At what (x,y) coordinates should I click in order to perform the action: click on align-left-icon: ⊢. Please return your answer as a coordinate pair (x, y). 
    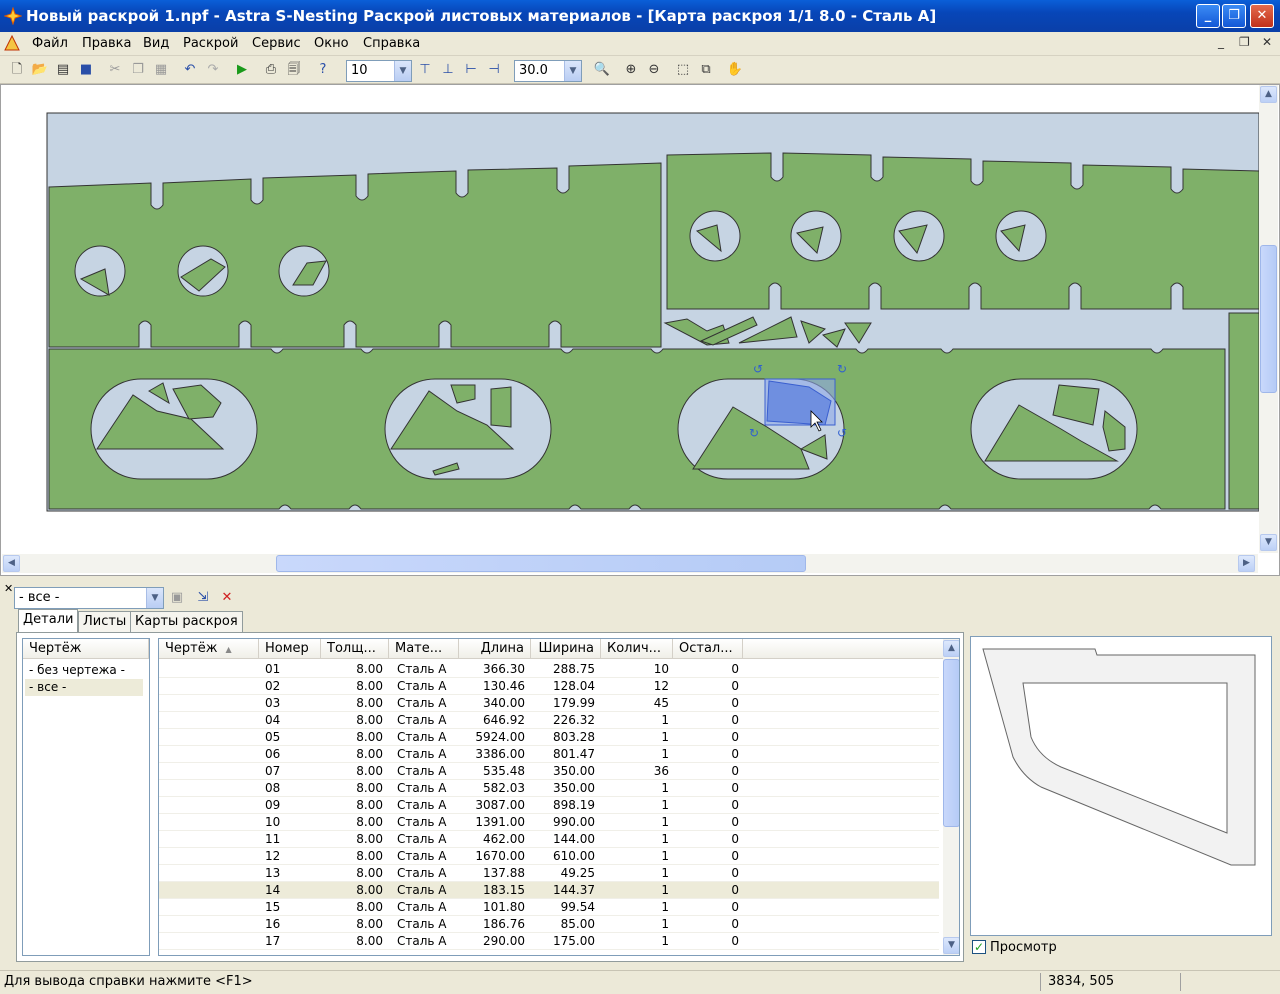
    Looking at the image, I should click on (471, 70).